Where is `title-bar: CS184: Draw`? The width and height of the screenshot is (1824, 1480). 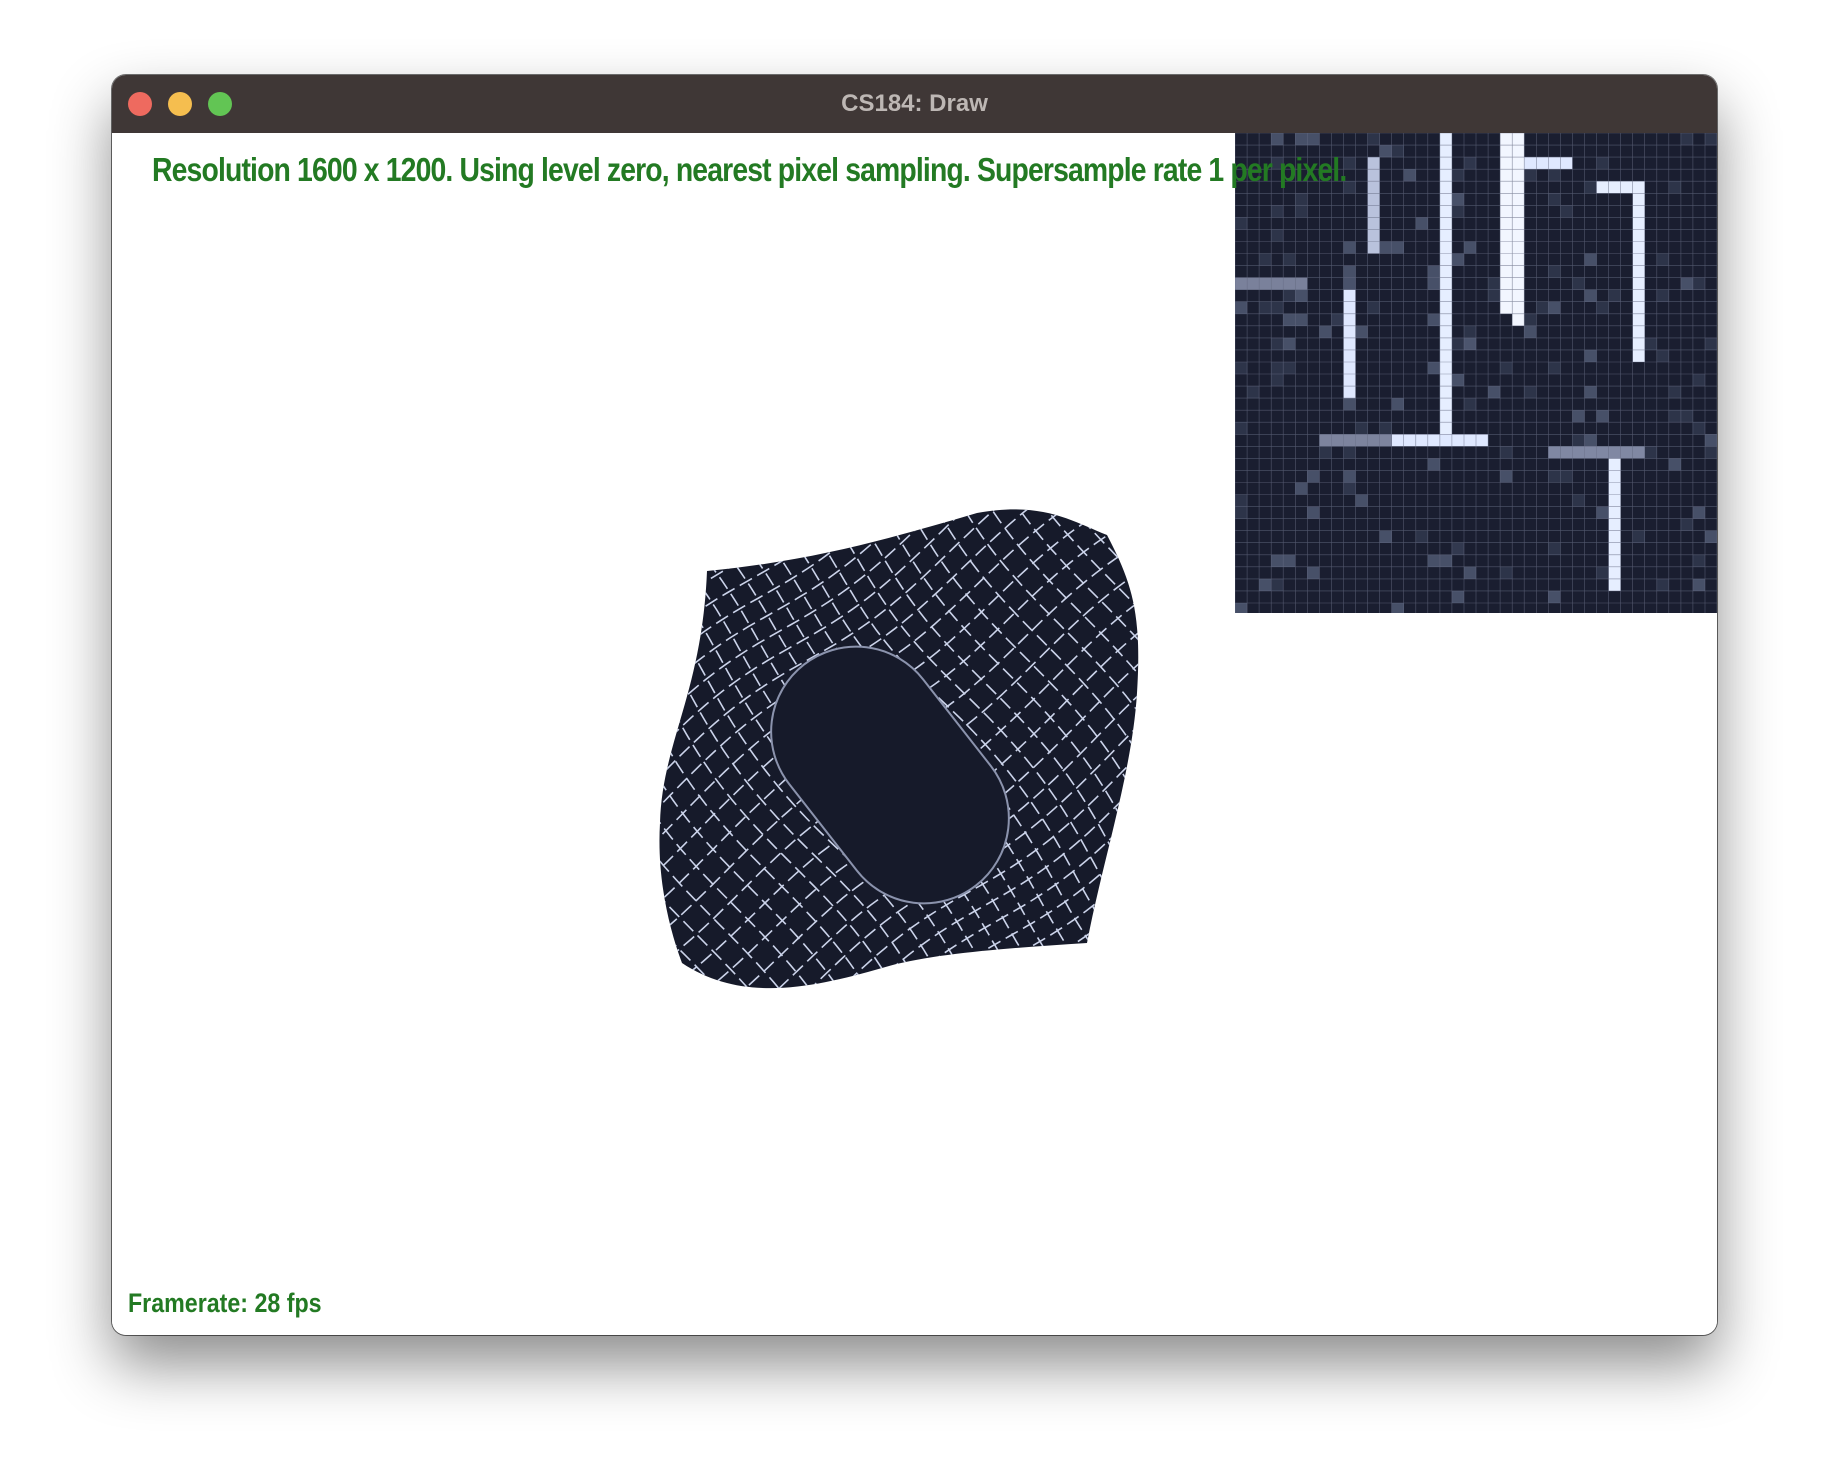 title-bar: CS184: Draw is located at coordinates (914, 104).